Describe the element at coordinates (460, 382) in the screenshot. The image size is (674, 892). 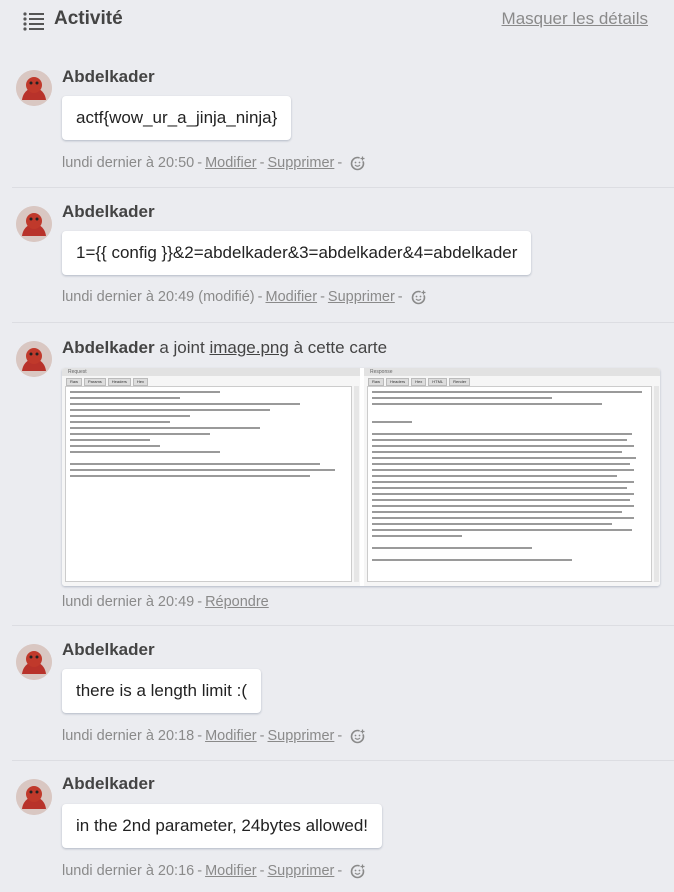
I see `response-tab: Render` at that location.